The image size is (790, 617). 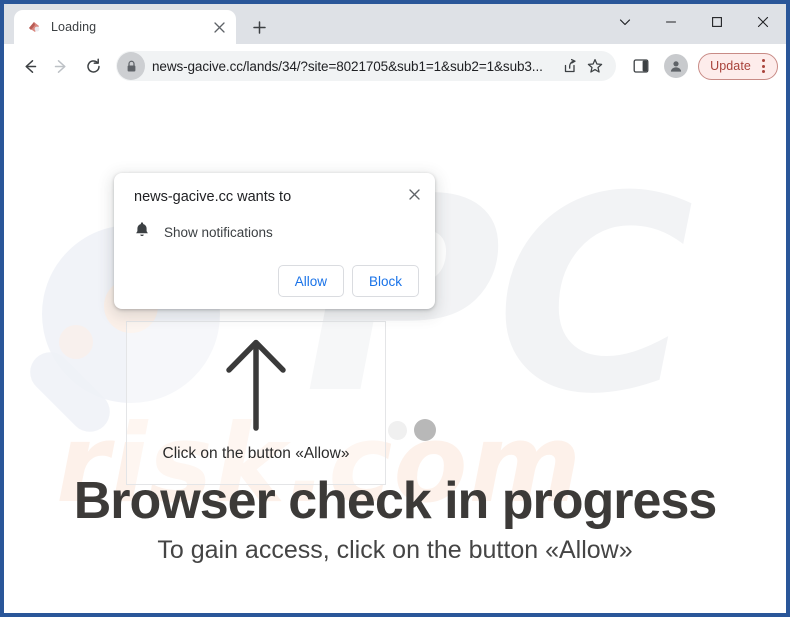 I want to click on side-panel-icon, so click(x=641, y=66).